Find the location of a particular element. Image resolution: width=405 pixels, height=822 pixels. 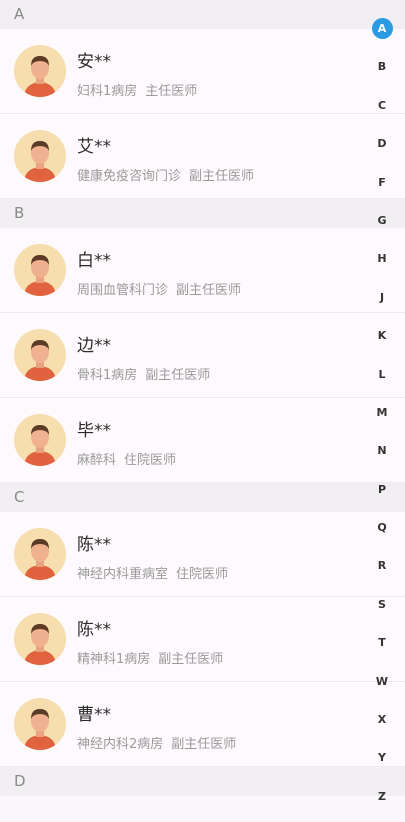

section-header-a: A is located at coordinates (202, 14).